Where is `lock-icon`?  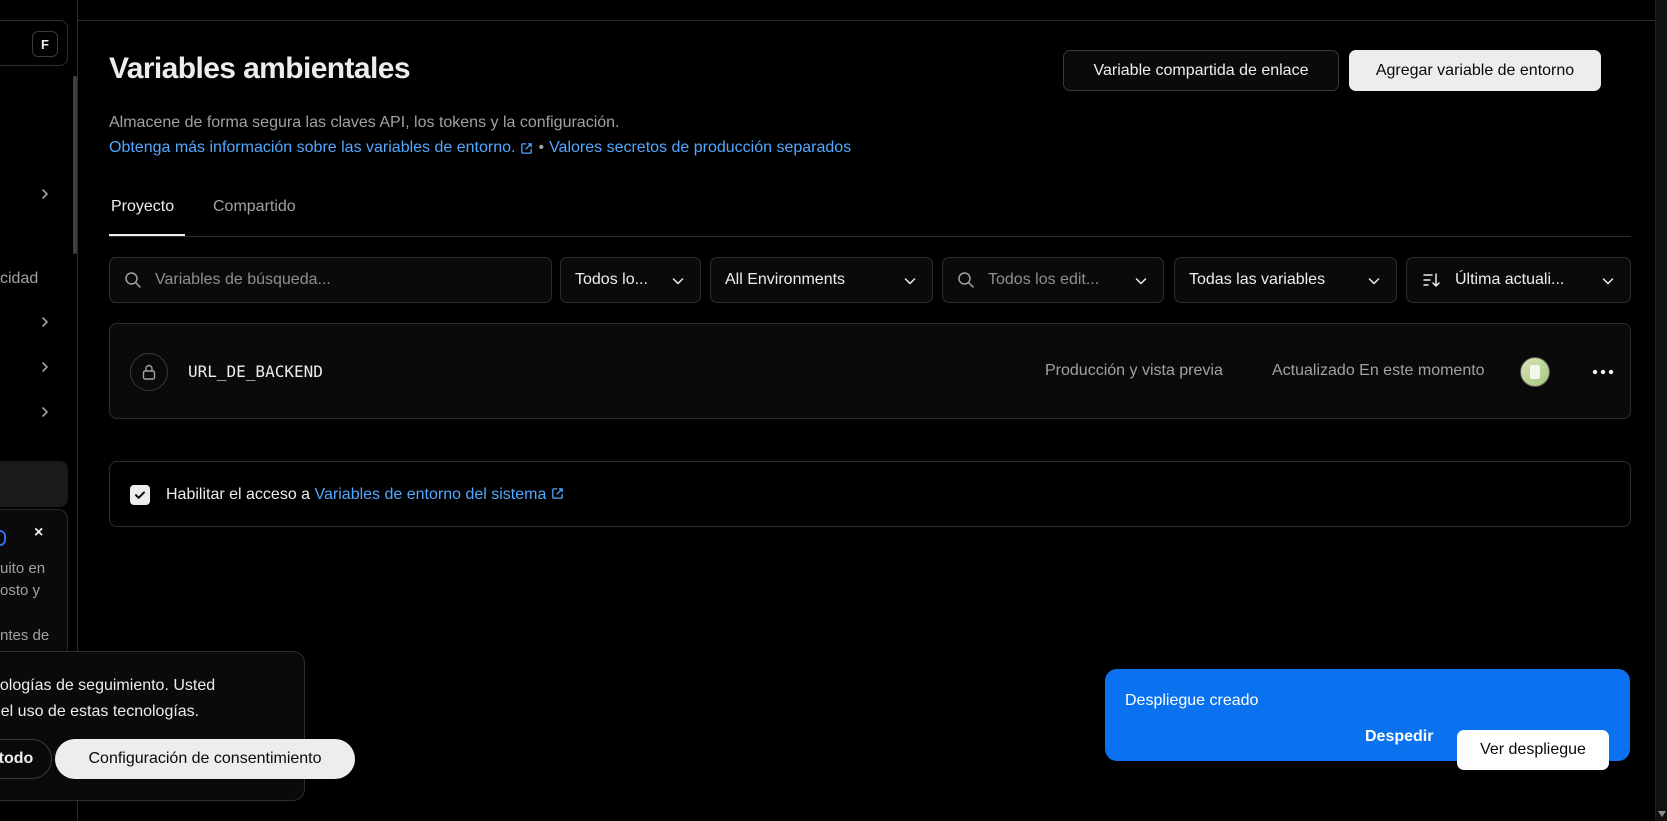
lock-icon is located at coordinates (149, 372).